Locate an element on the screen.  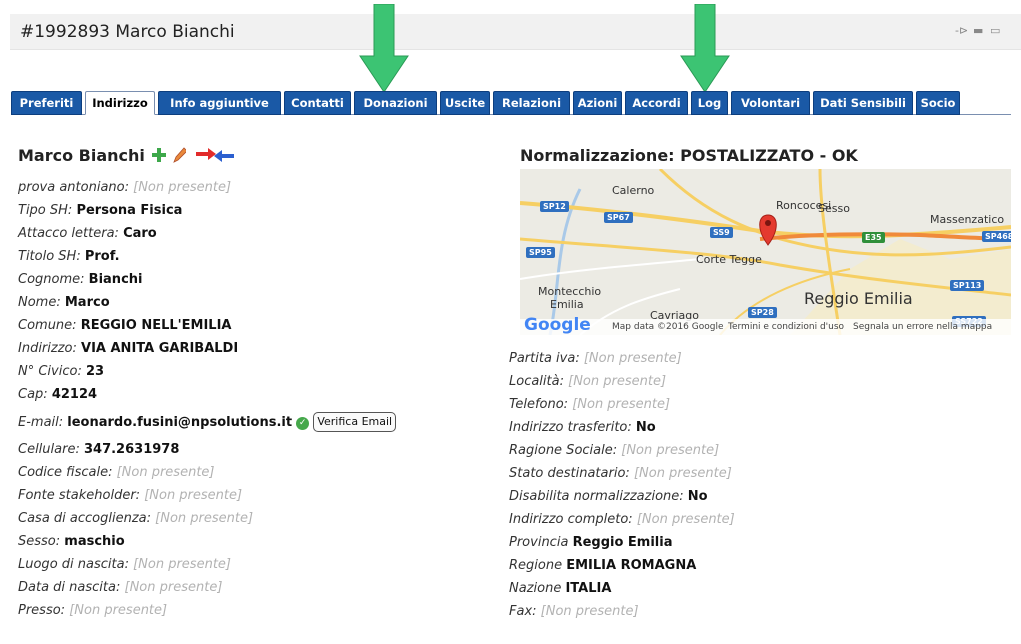
add-icon is located at coordinates (159, 155).